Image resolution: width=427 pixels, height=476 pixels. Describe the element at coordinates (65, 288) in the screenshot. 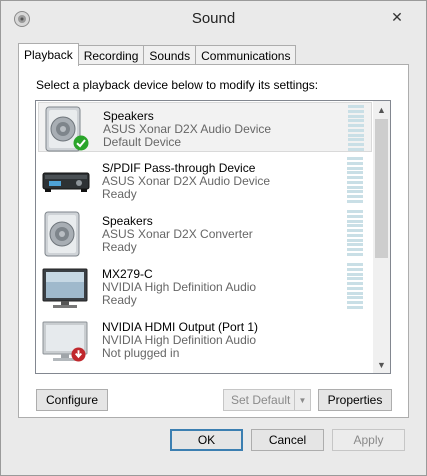

I see `monitor-icon` at that location.